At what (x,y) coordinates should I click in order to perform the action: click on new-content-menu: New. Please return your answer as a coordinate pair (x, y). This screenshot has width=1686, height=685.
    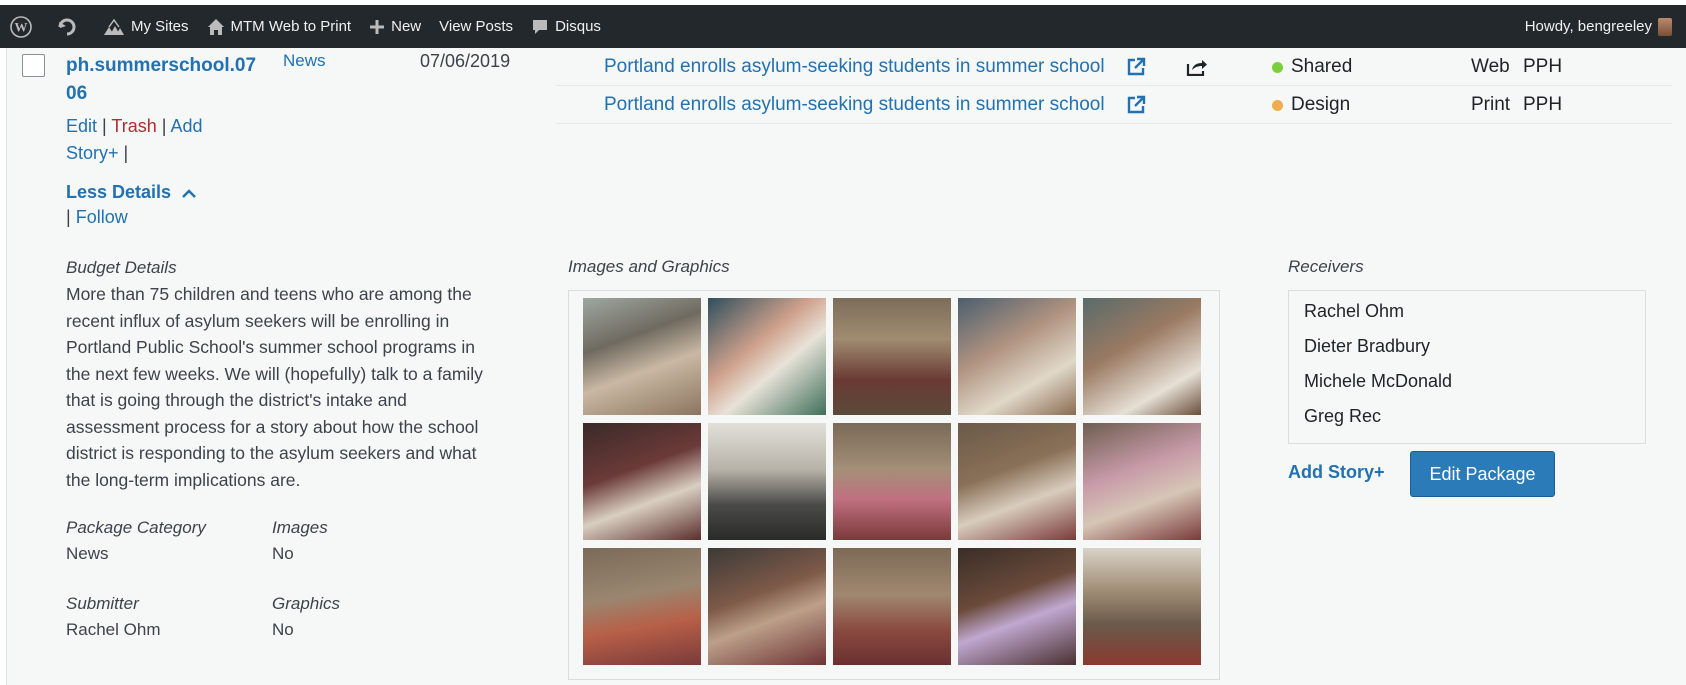
    Looking at the image, I should click on (395, 26).